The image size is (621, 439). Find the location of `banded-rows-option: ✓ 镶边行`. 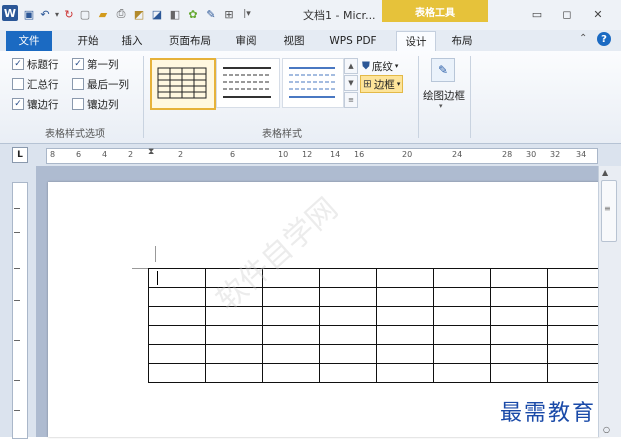

banded-rows-option: ✓ 镶边行 is located at coordinates (42, 104).